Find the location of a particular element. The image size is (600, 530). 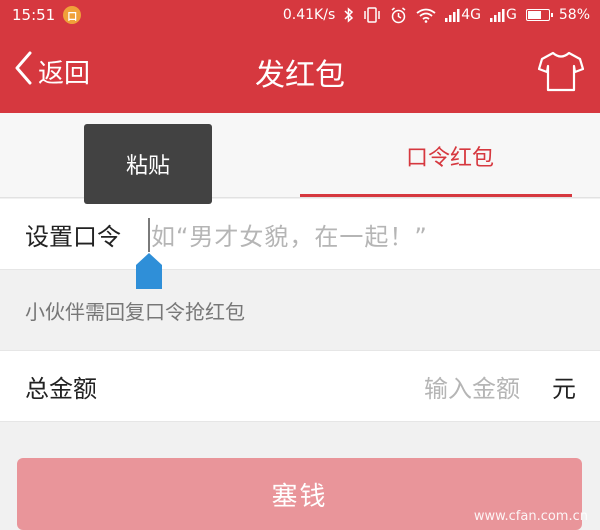

tab-password-redpacket: 口令红包 is located at coordinates (450, 155).